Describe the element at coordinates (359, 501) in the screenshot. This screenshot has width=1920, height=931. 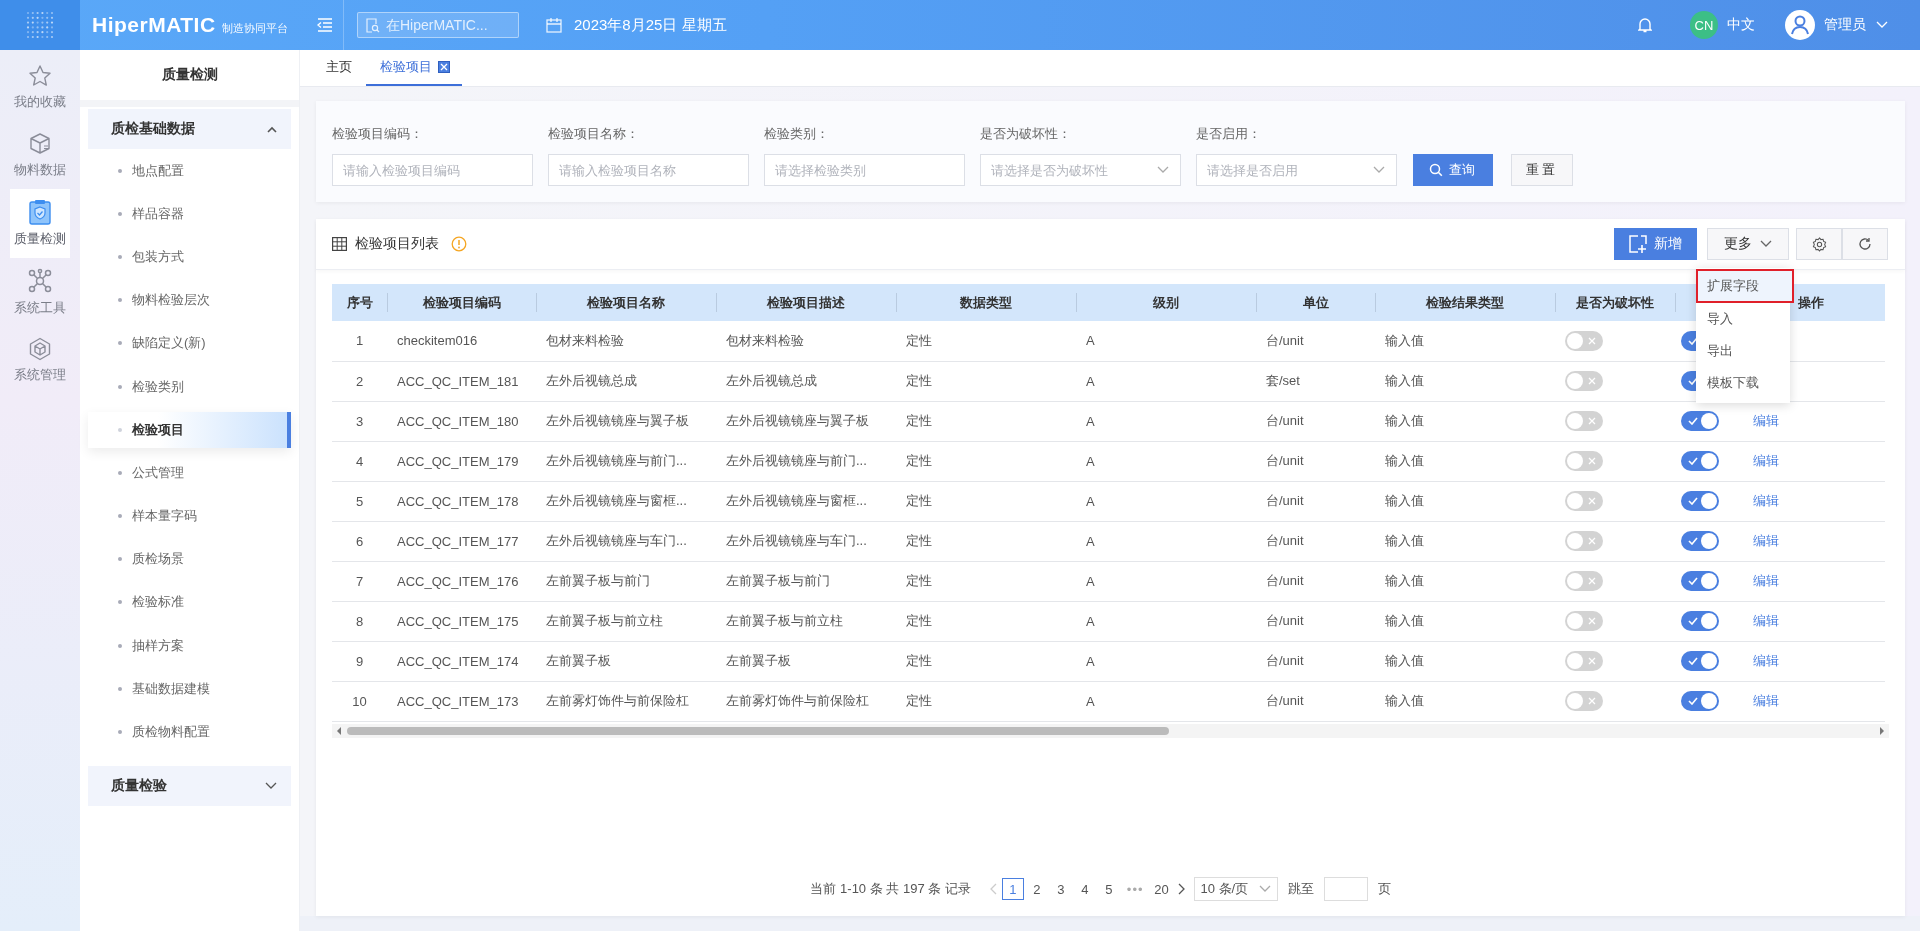
I see `table-cell: 5` at that location.